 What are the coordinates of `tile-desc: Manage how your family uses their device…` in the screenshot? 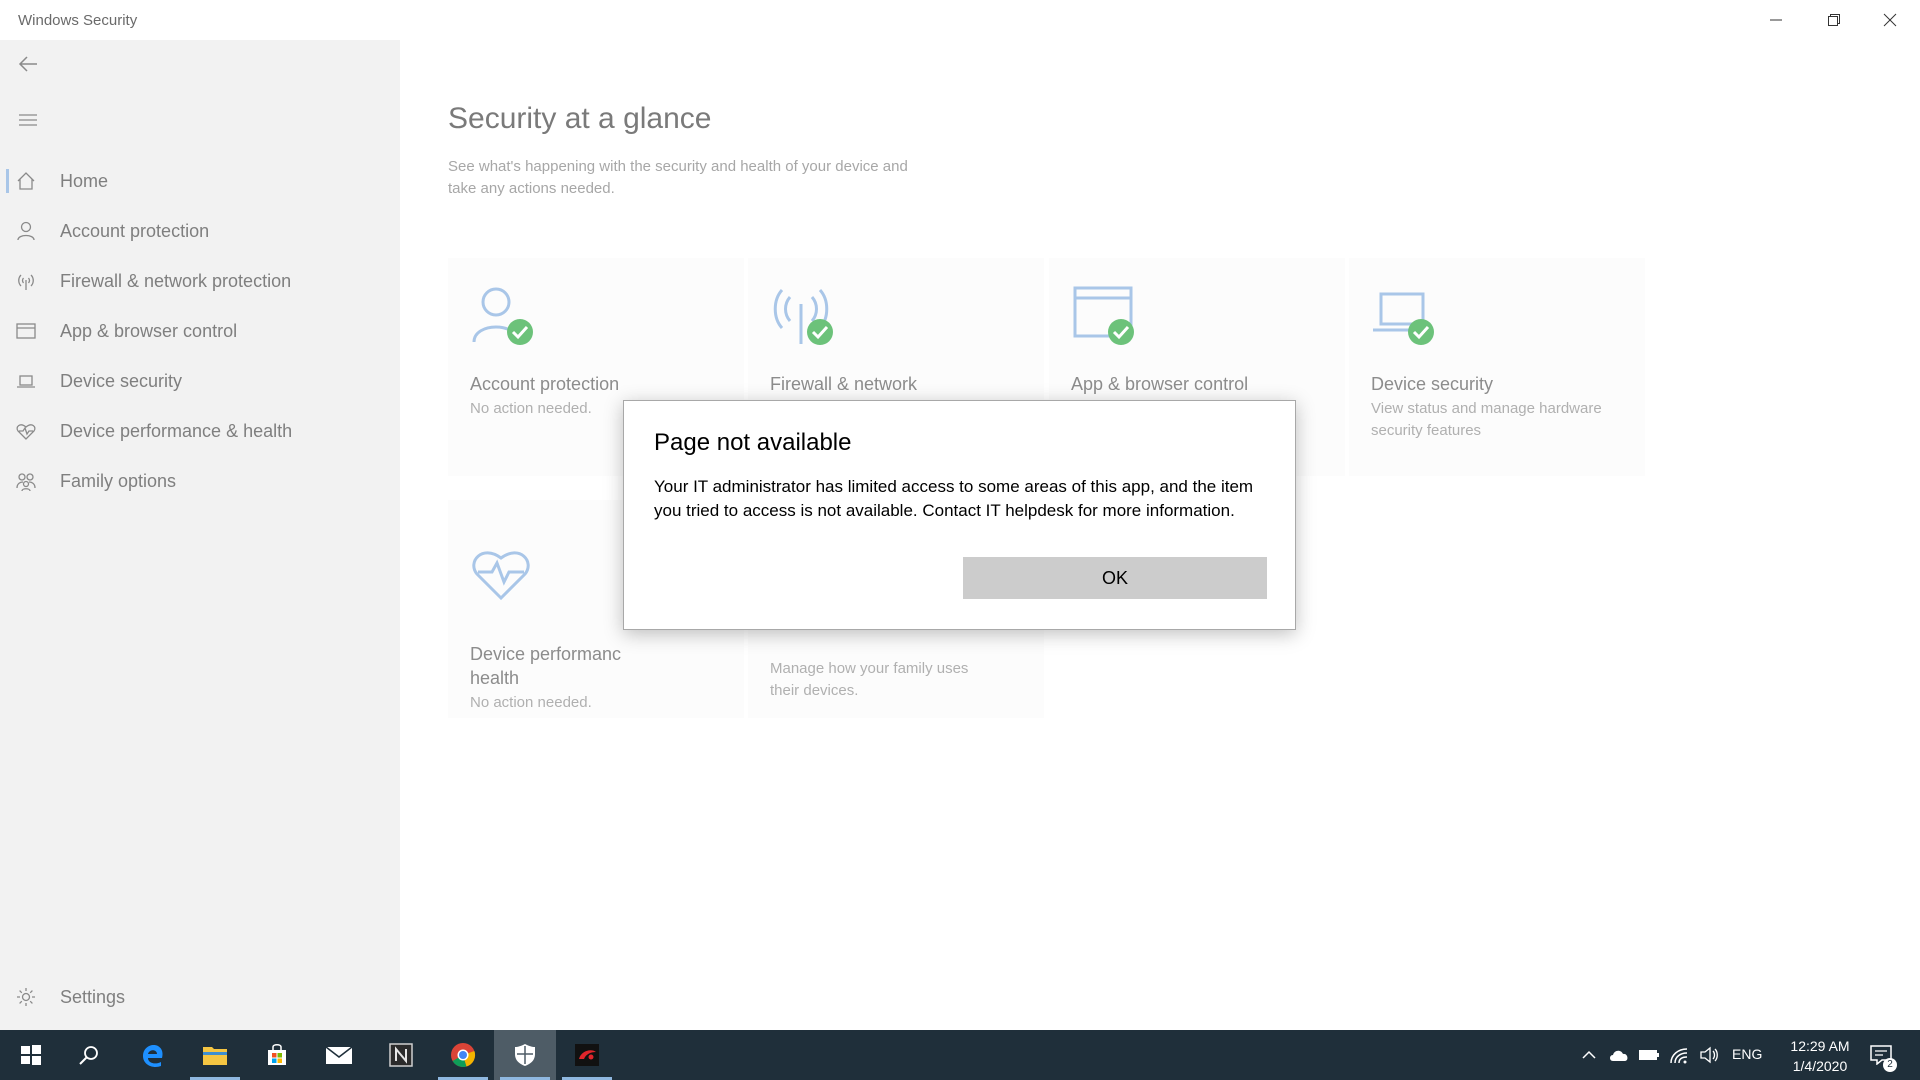 It's located at (869, 679).